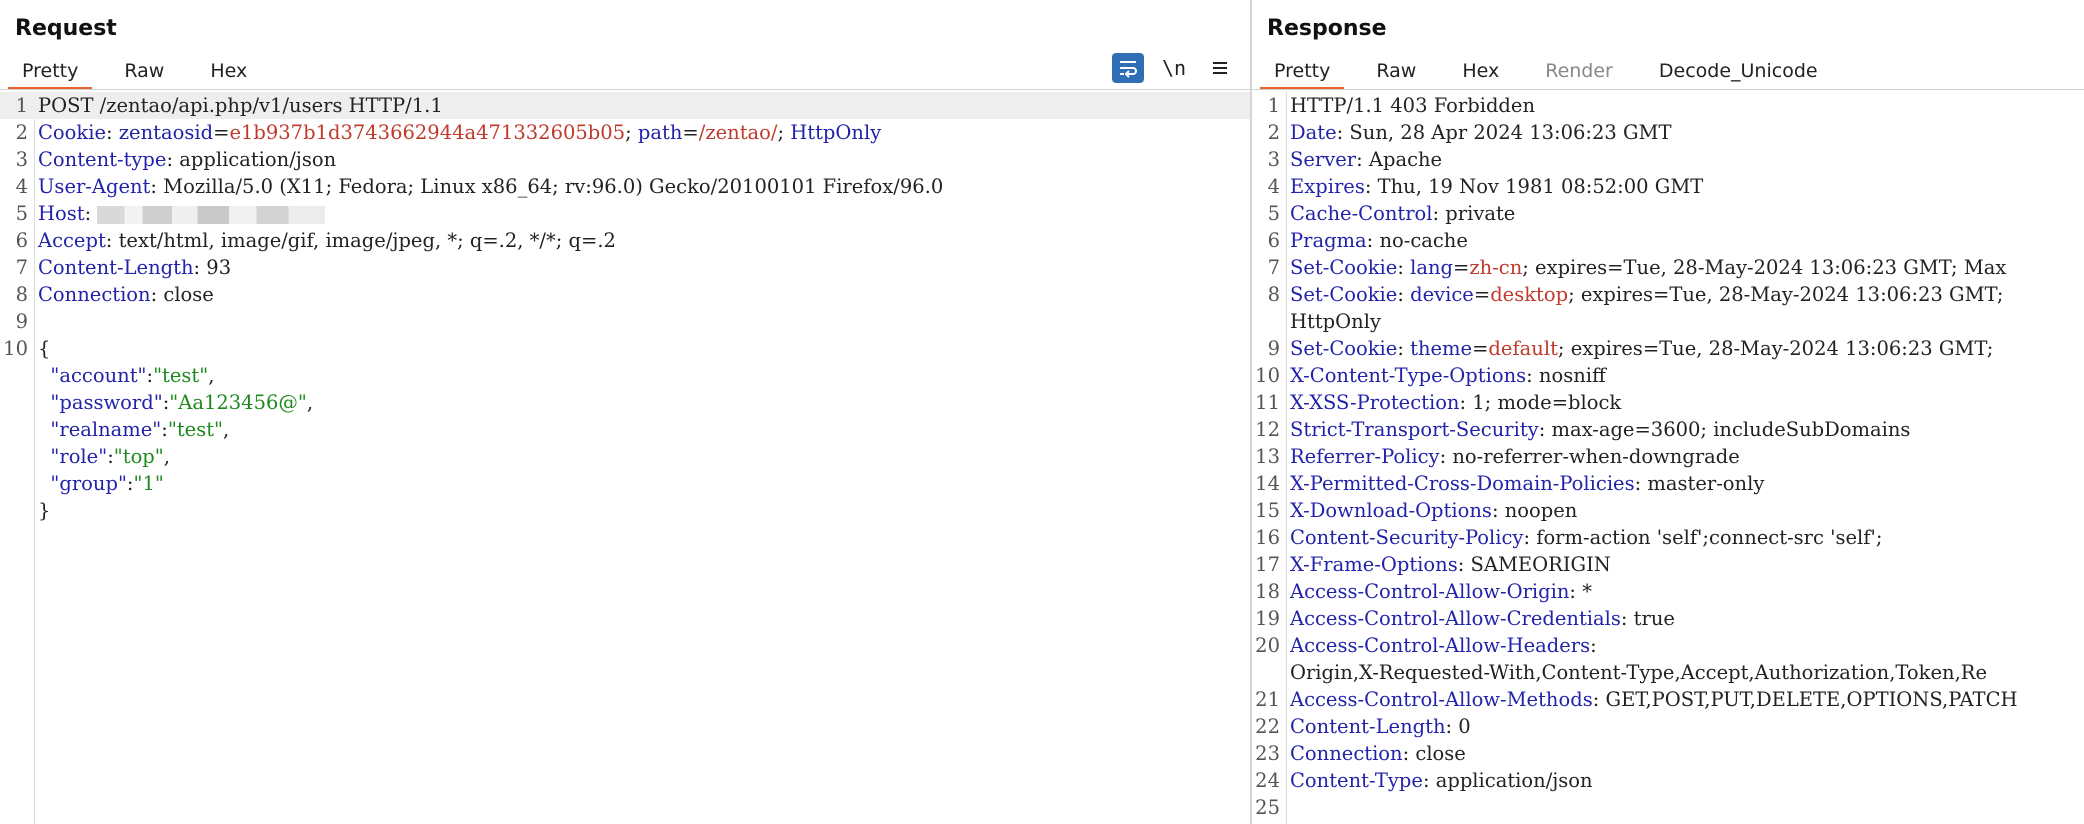 The width and height of the screenshot is (2084, 824). Describe the element at coordinates (228, 72) in the screenshot. I see `request-tab-hex: Hex` at that location.